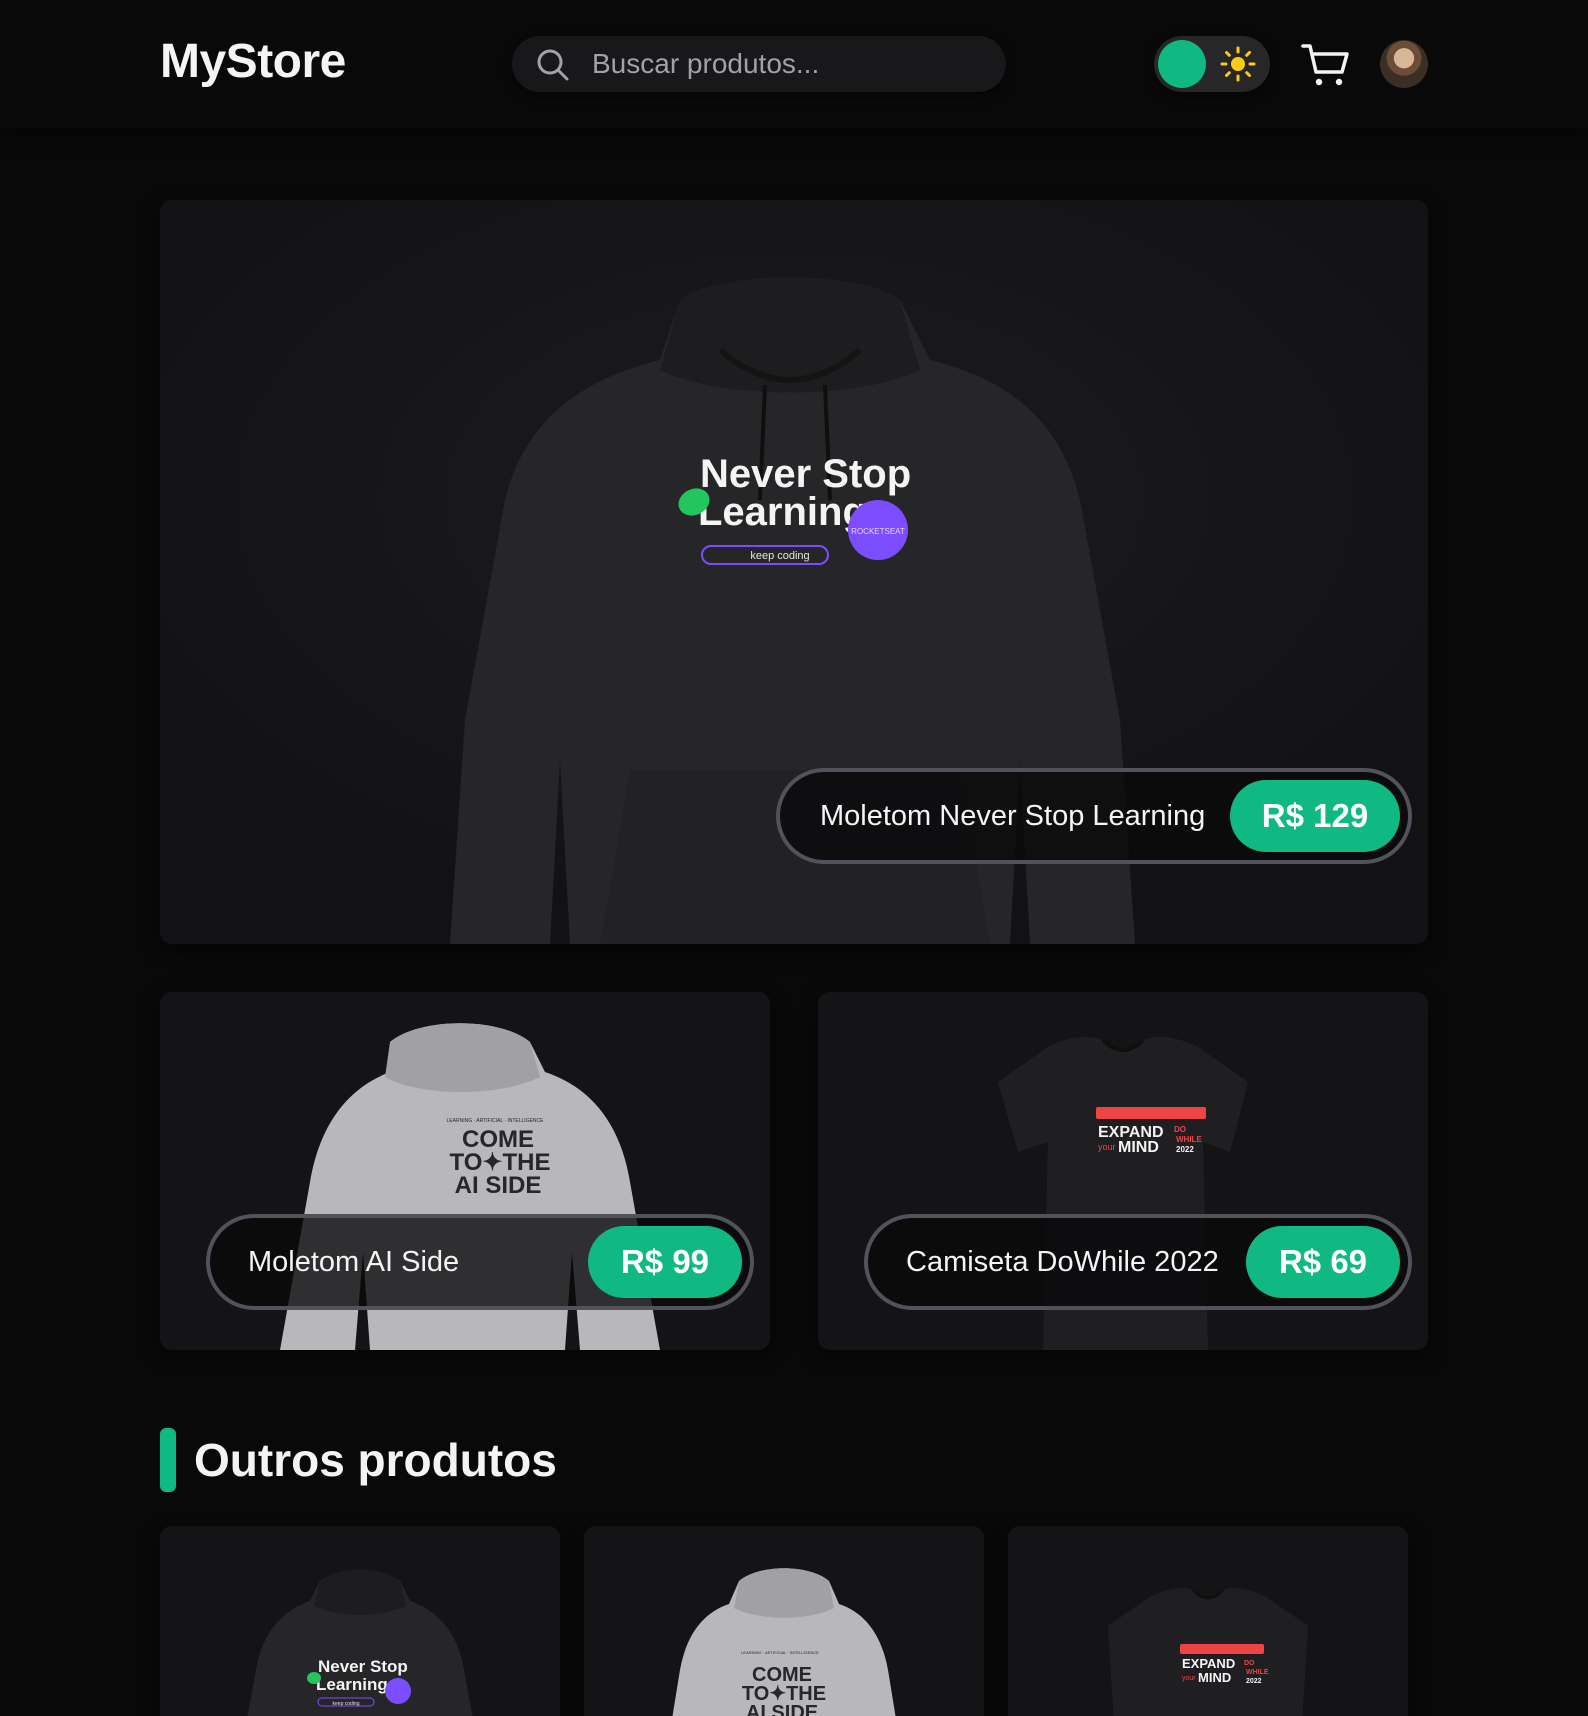  I want to click on dowhile-print-year: 2022, so click(1185, 1149).